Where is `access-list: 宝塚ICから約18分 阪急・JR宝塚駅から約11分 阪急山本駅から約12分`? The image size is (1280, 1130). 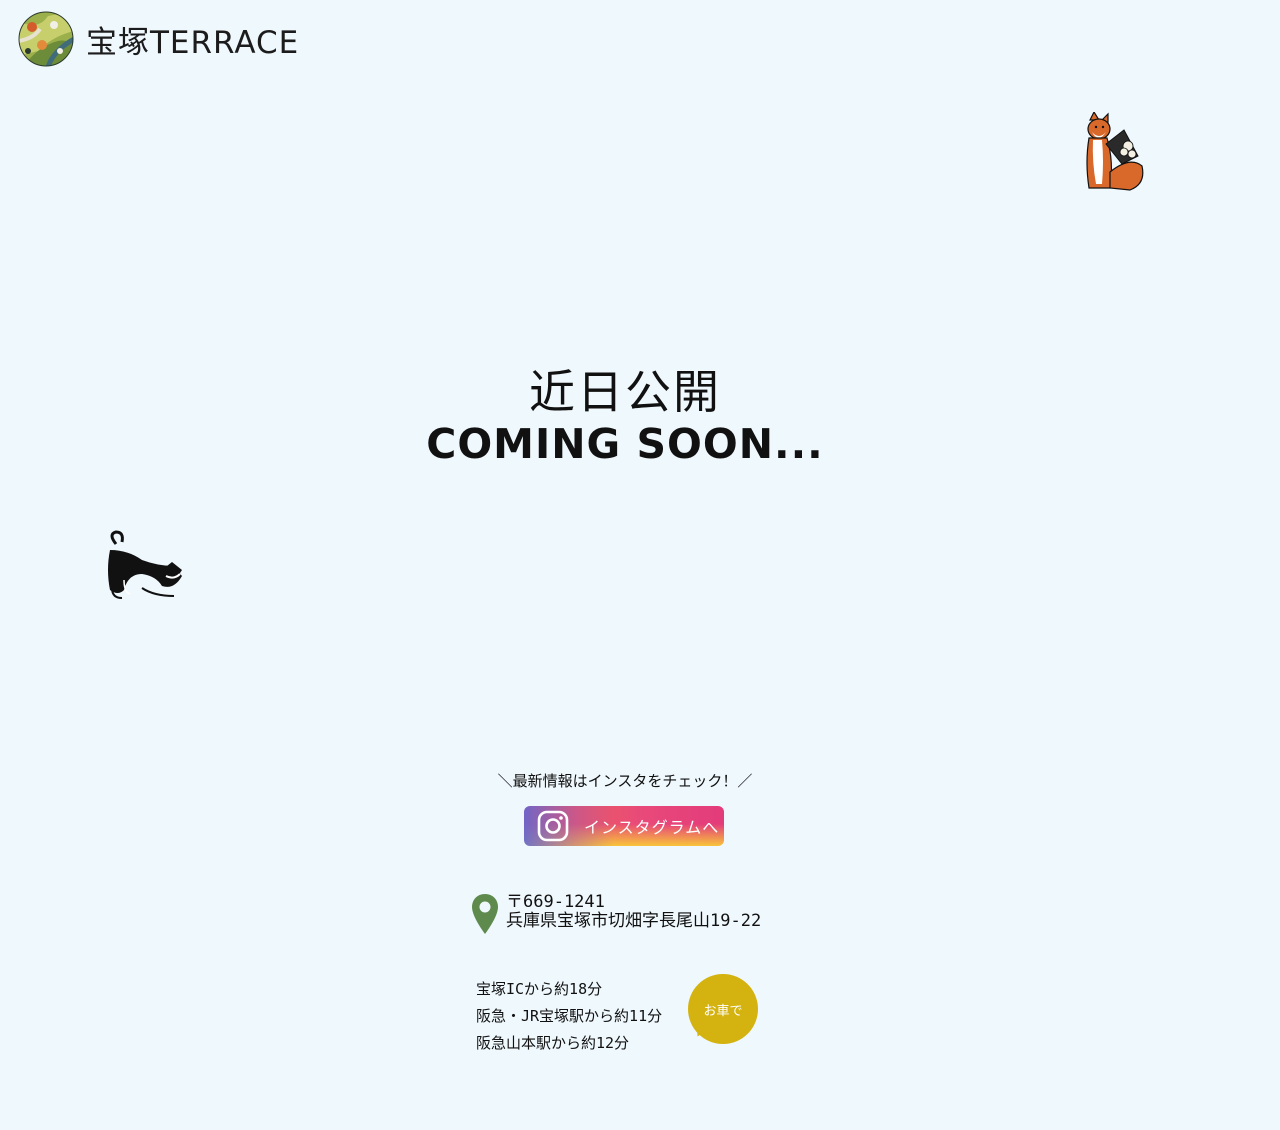 access-list: 宝塚ICから約18分 阪急・JR宝塚駅から約11分 阪急山本駅から約12分 is located at coordinates (569, 1016).